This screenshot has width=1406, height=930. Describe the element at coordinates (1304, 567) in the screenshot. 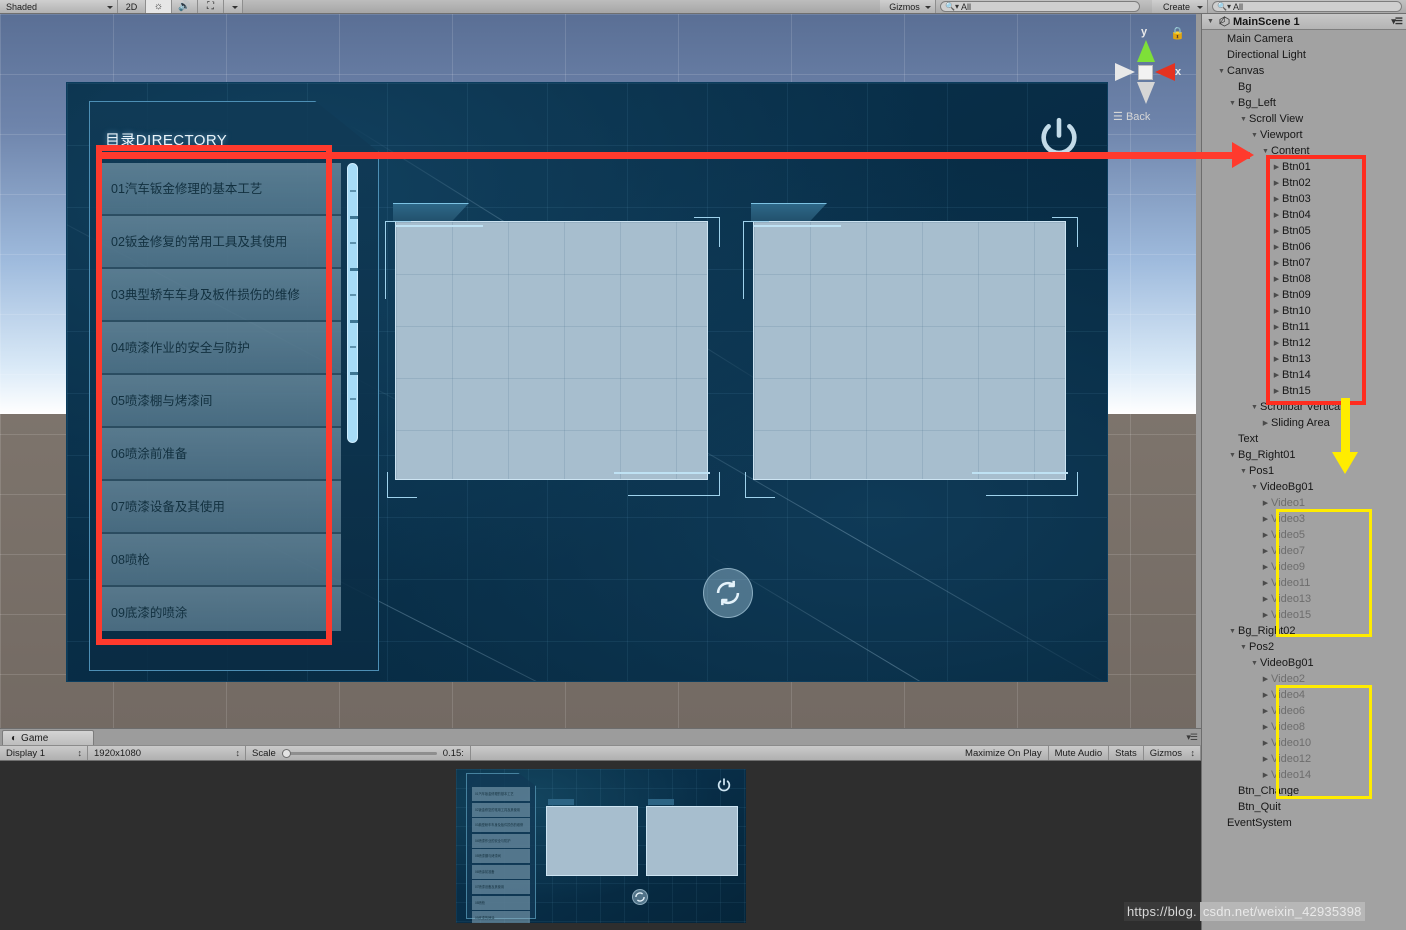

I see `hierarchy-row-video9: ▶ Video9` at that location.